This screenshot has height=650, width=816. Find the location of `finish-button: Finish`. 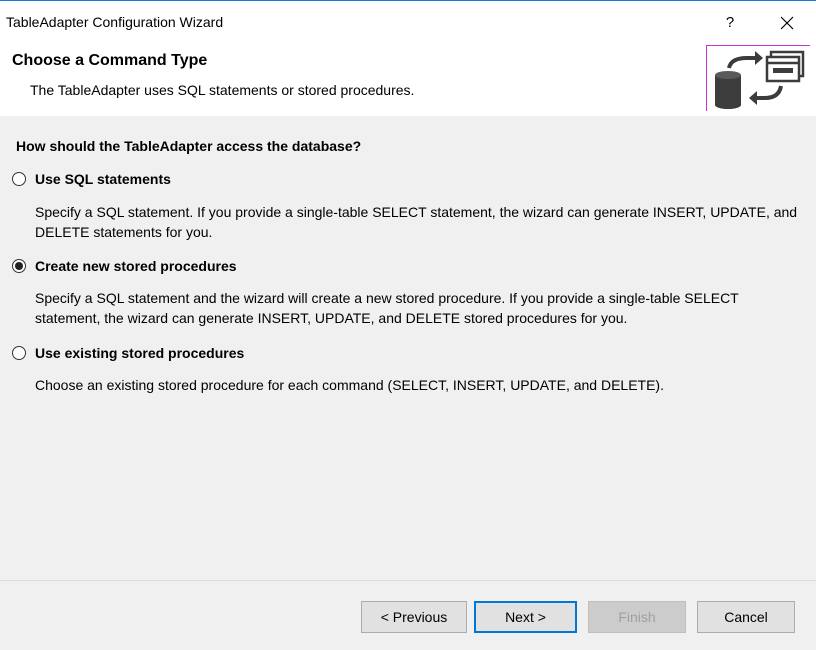

finish-button: Finish is located at coordinates (637, 617).